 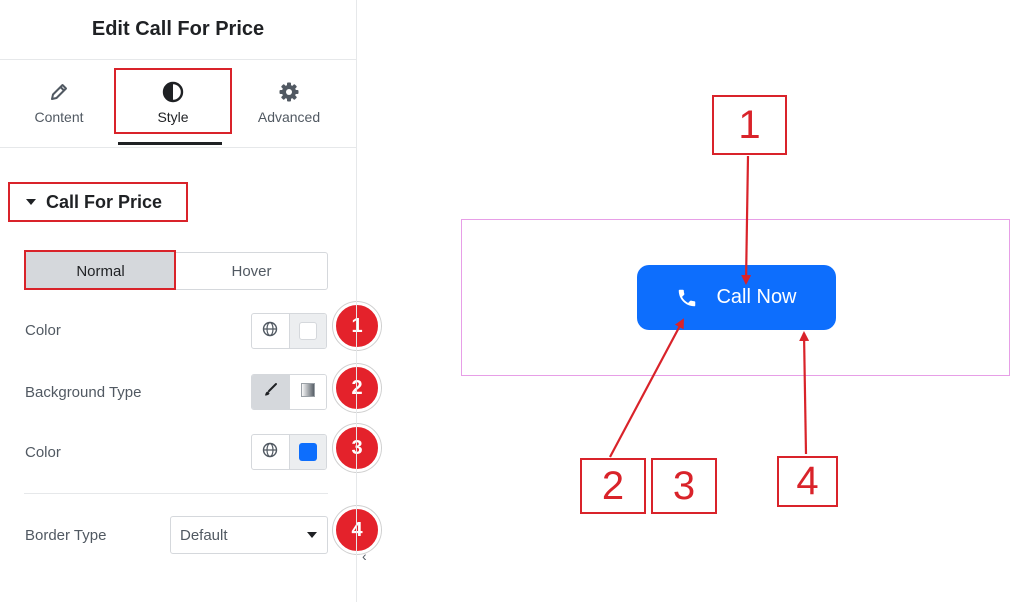 I want to click on callout-1: 1, so click(x=749, y=125).